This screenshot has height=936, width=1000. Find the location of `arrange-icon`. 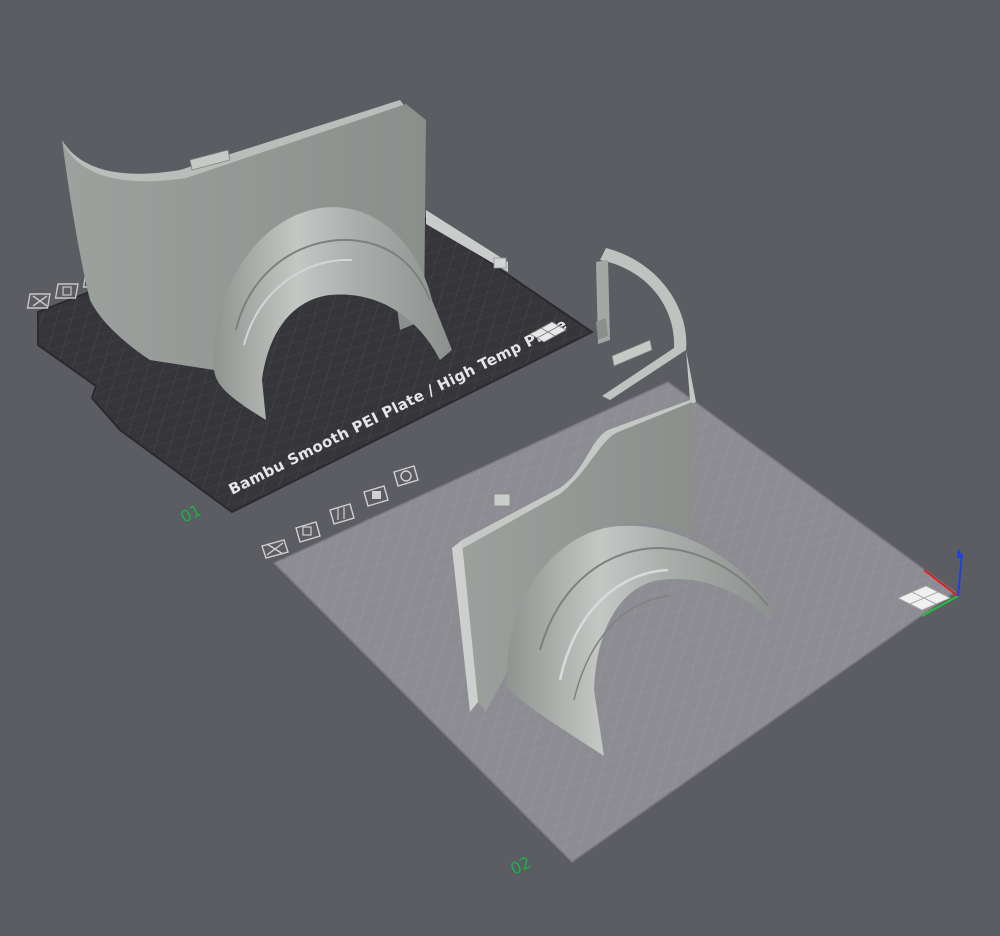

arrange-icon is located at coordinates (342, 514).